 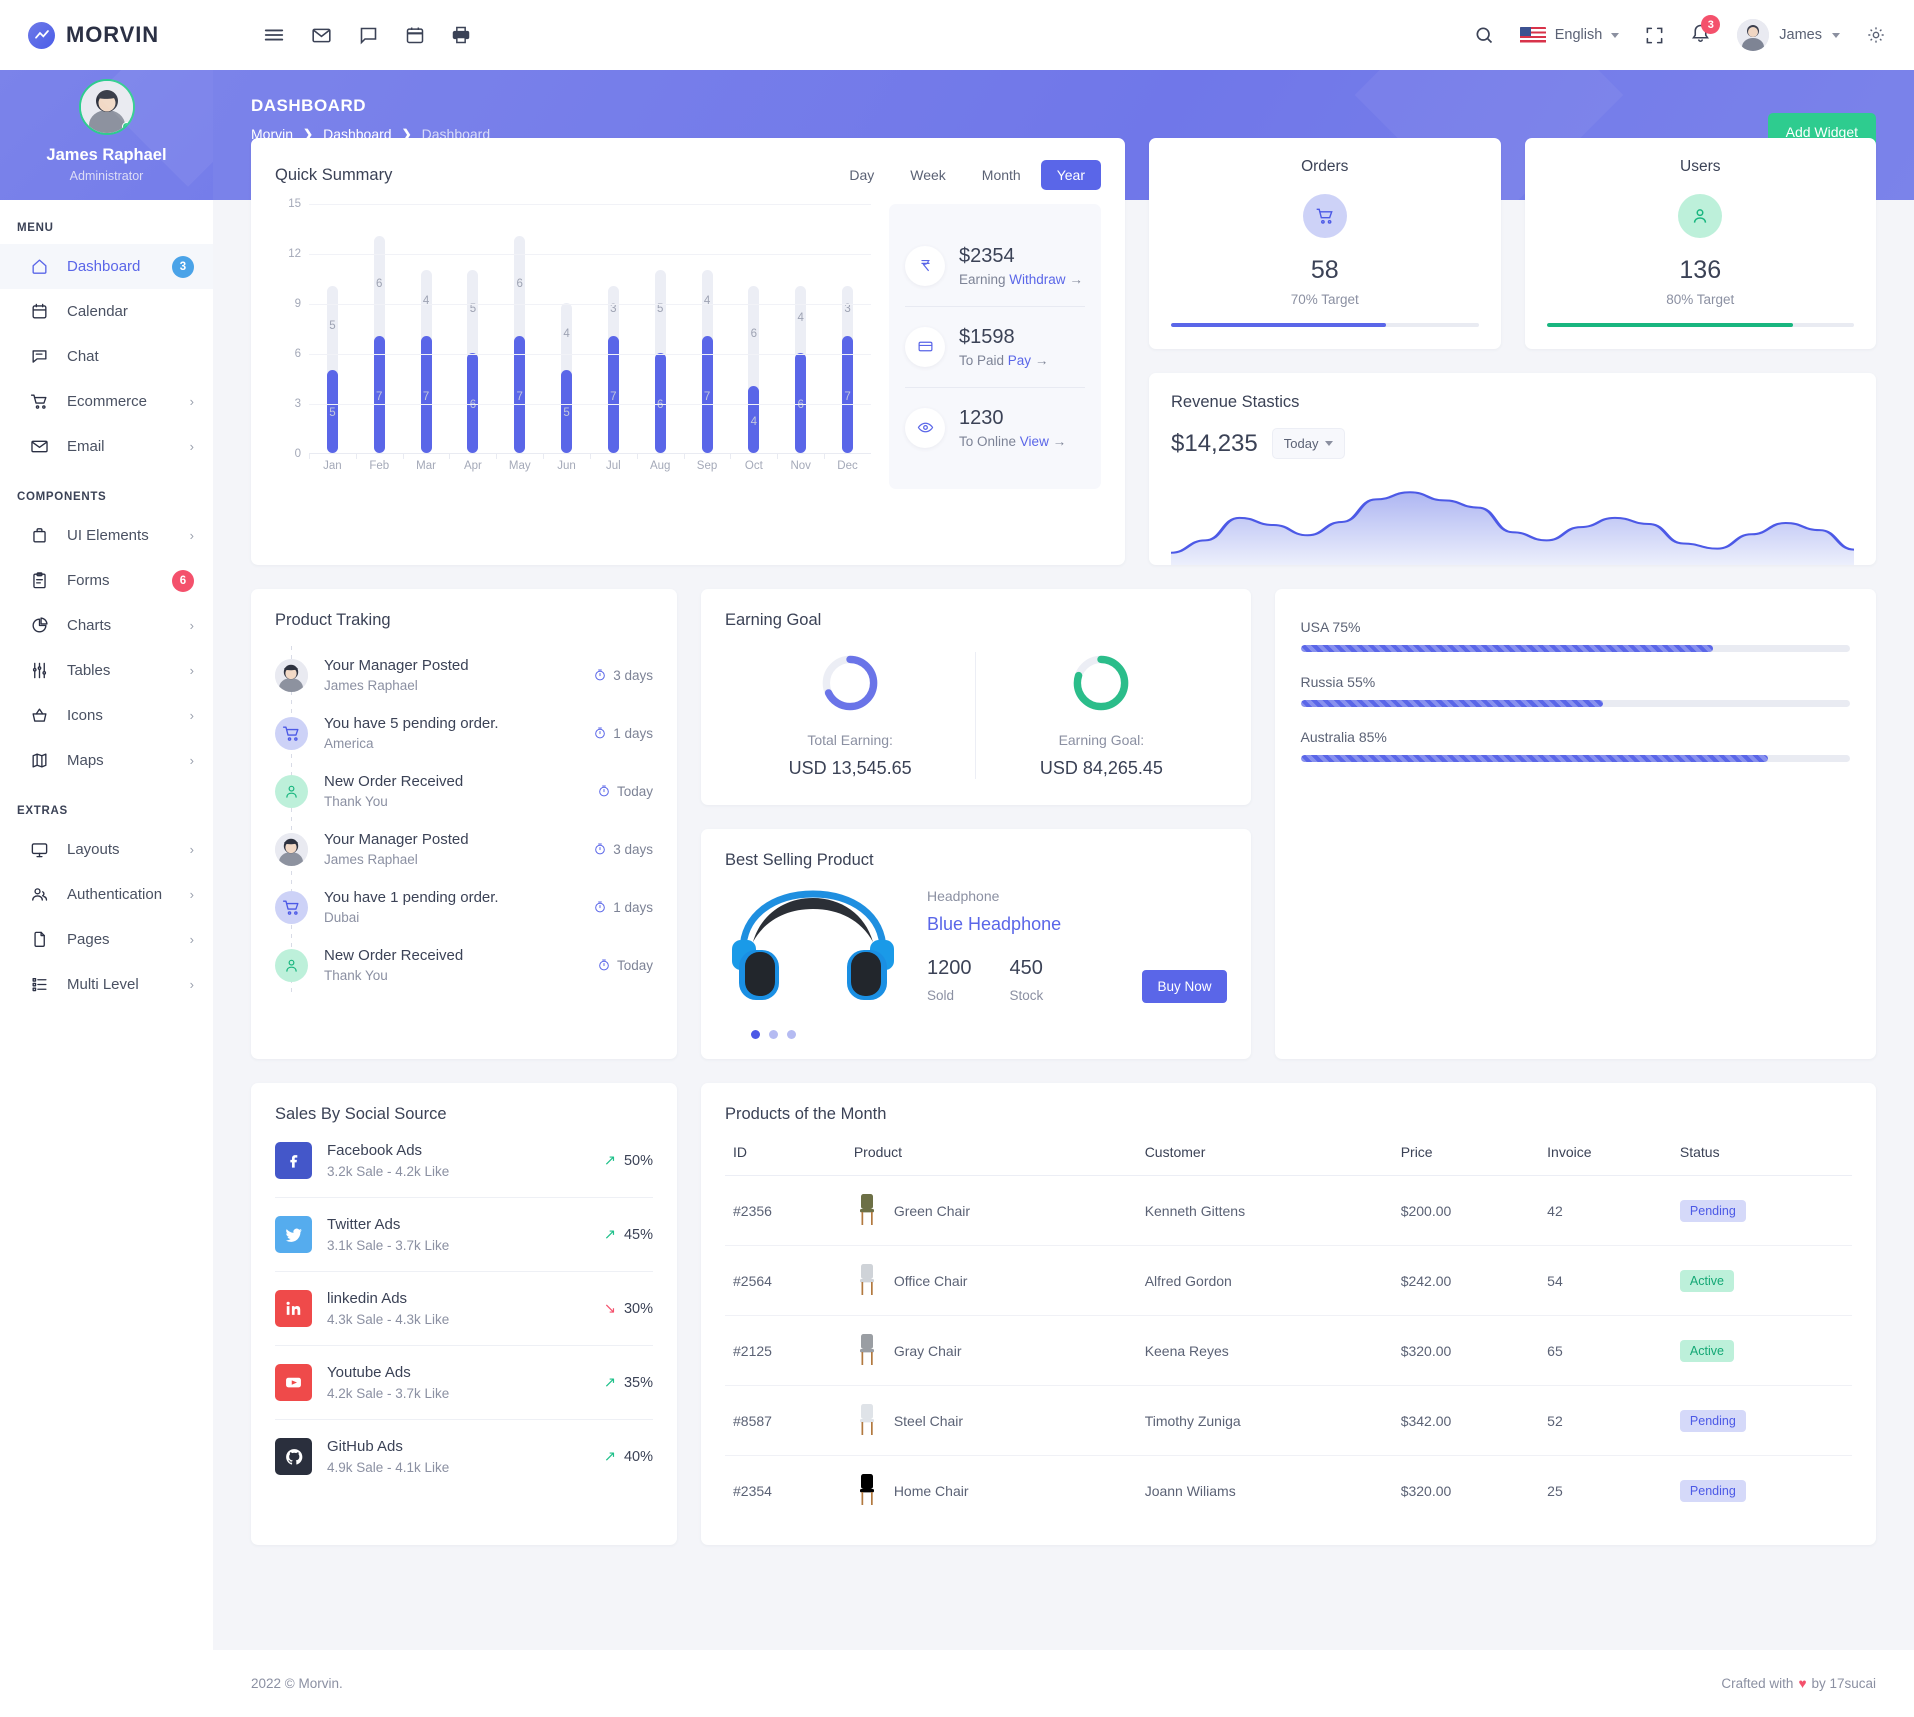 What do you see at coordinates (707, 301) in the screenshot?
I see `bar-label-remaining: 4` at bounding box center [707, 301].